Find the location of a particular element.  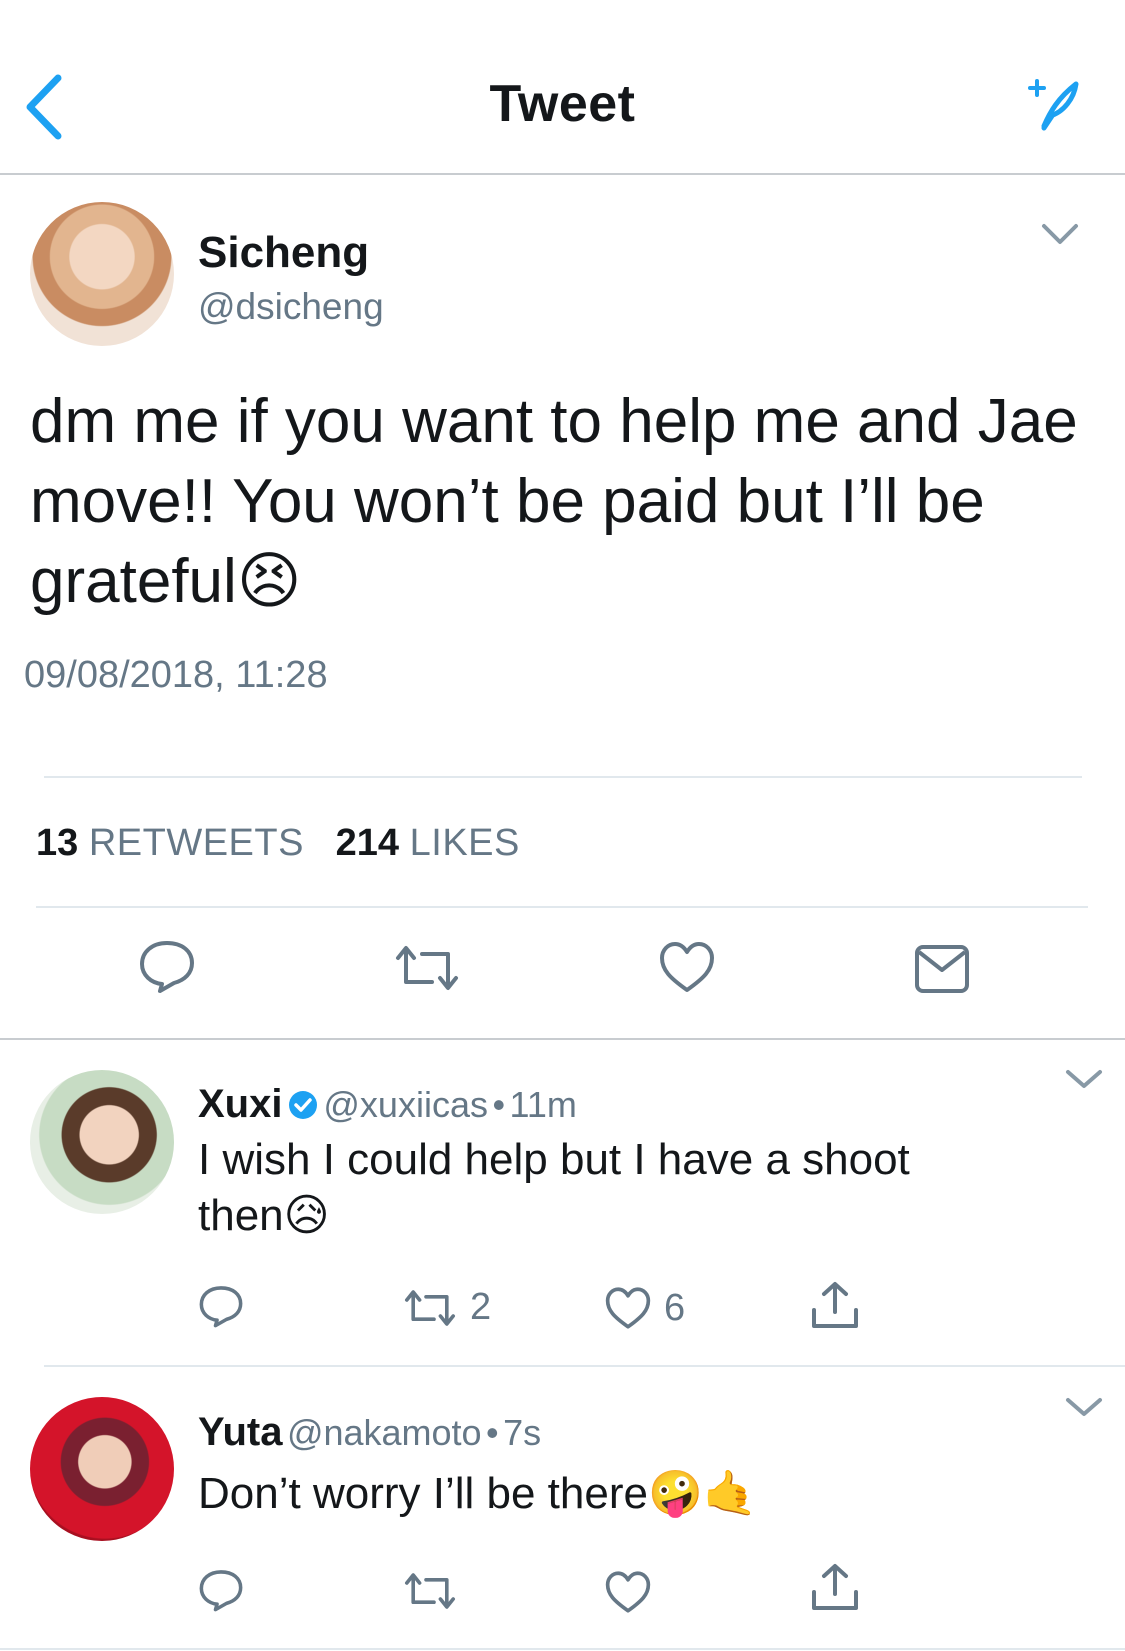

tweet-stats: 13 RETWEETS 214 LIKES is located at coordinates (278, 843).